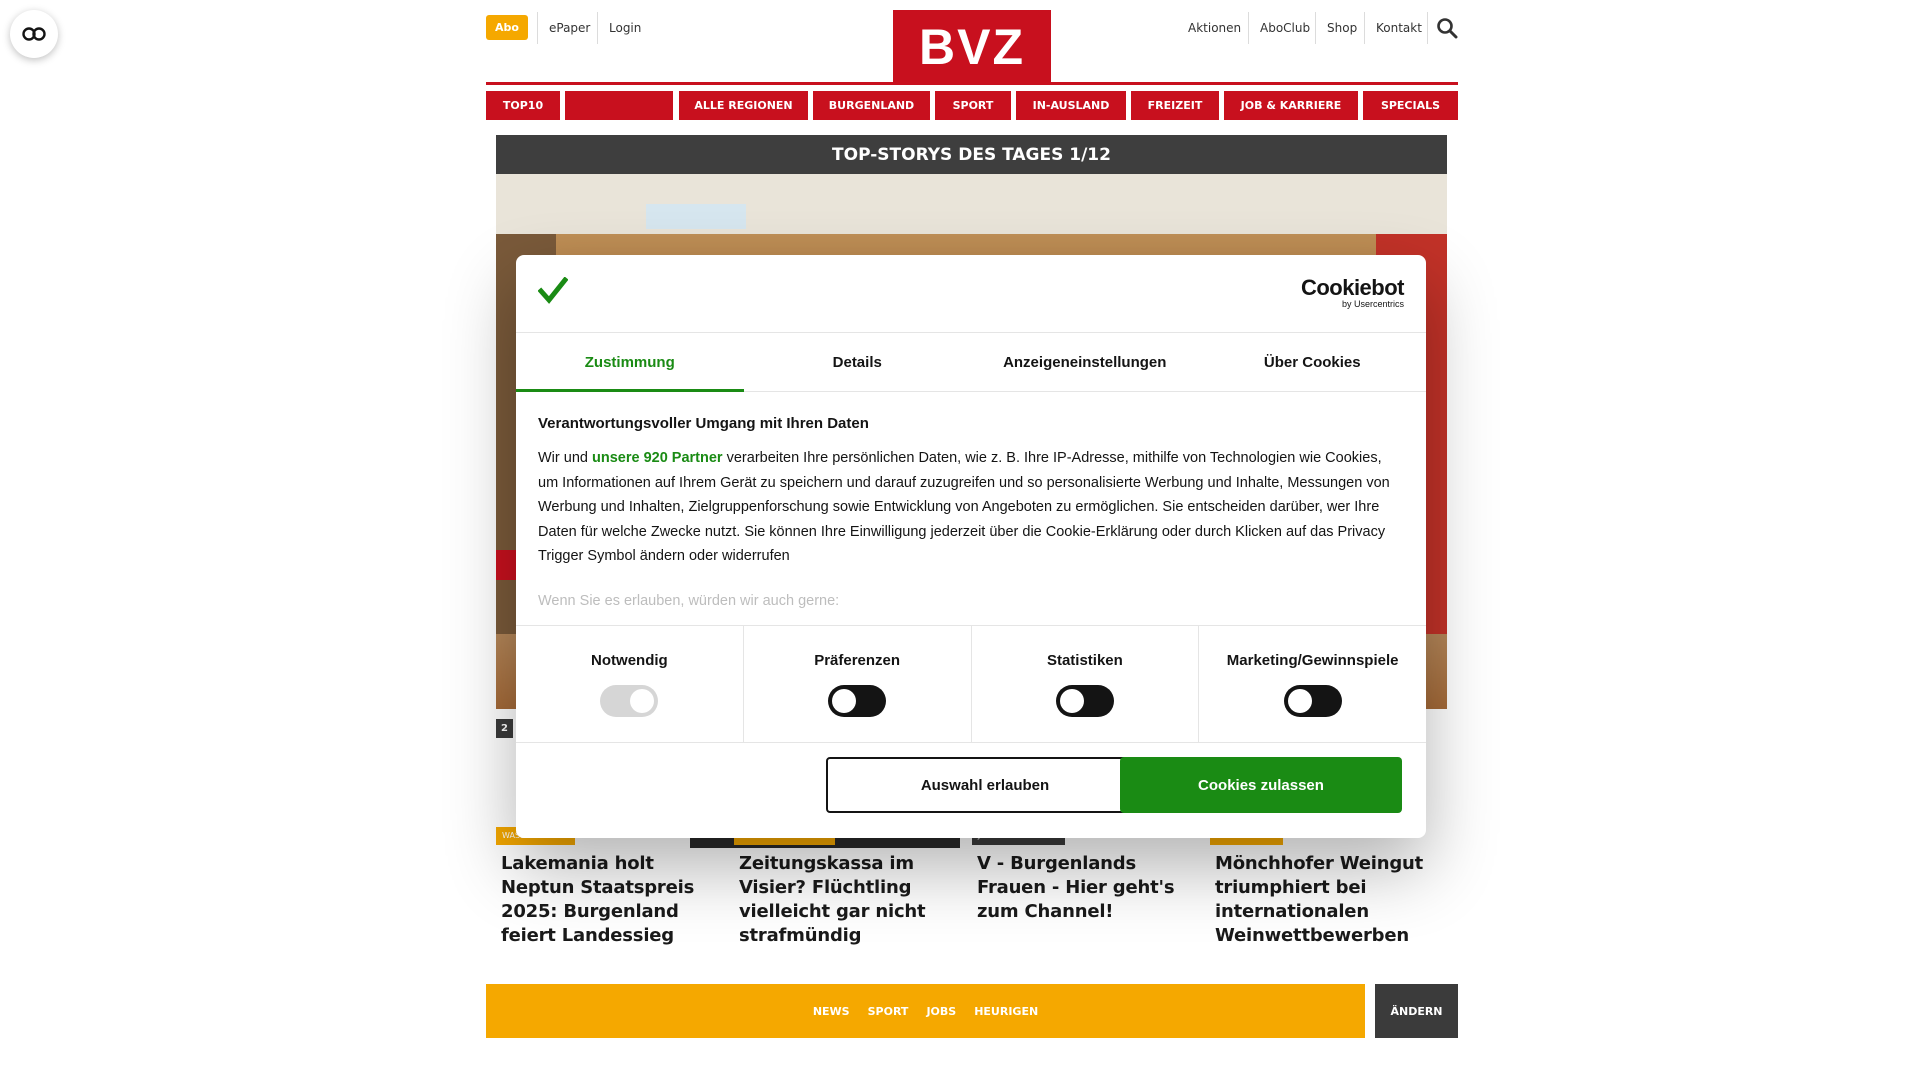  What do you see at coordinates (1006, 1011) in the screenshot?
I see `region-link-heurigen: HEURIGEN` at bounding box center [1006, 1011].